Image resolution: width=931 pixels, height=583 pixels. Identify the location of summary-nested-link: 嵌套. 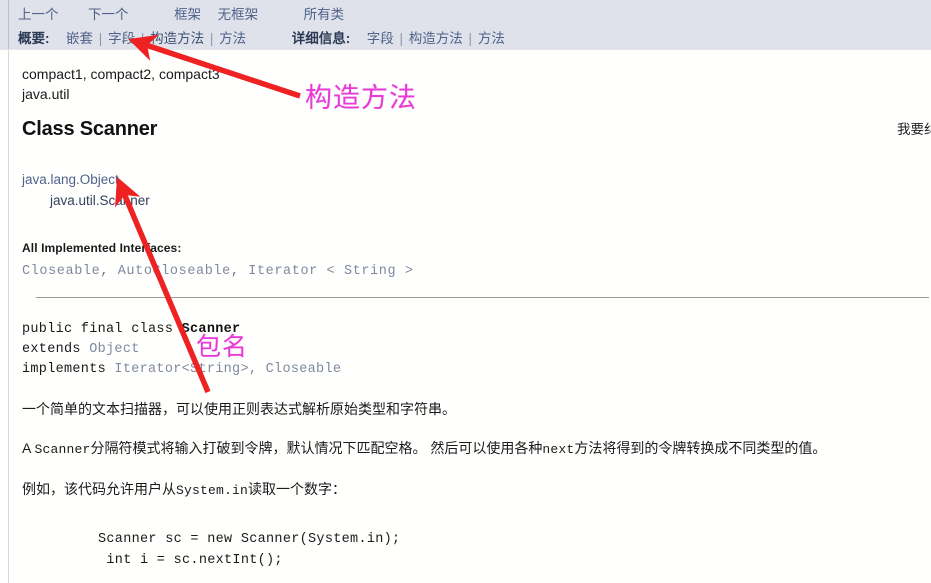
(79, 38).